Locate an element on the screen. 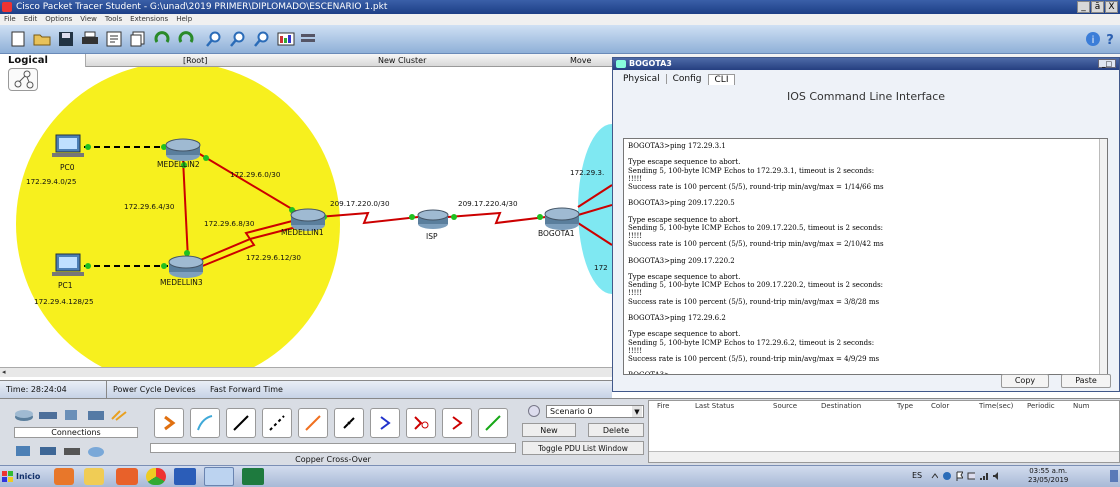  pc0-label: PC0 is located at coordinates (67, 167).